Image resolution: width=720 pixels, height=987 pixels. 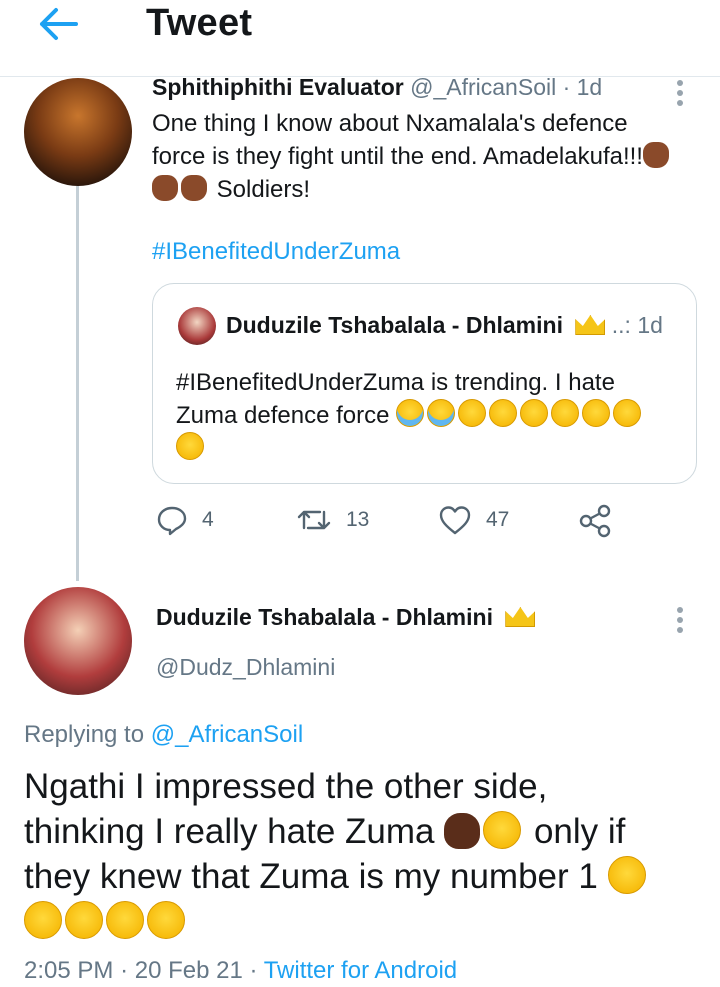 I want to click on retweet-button: 13, so click(x=332, y=520).